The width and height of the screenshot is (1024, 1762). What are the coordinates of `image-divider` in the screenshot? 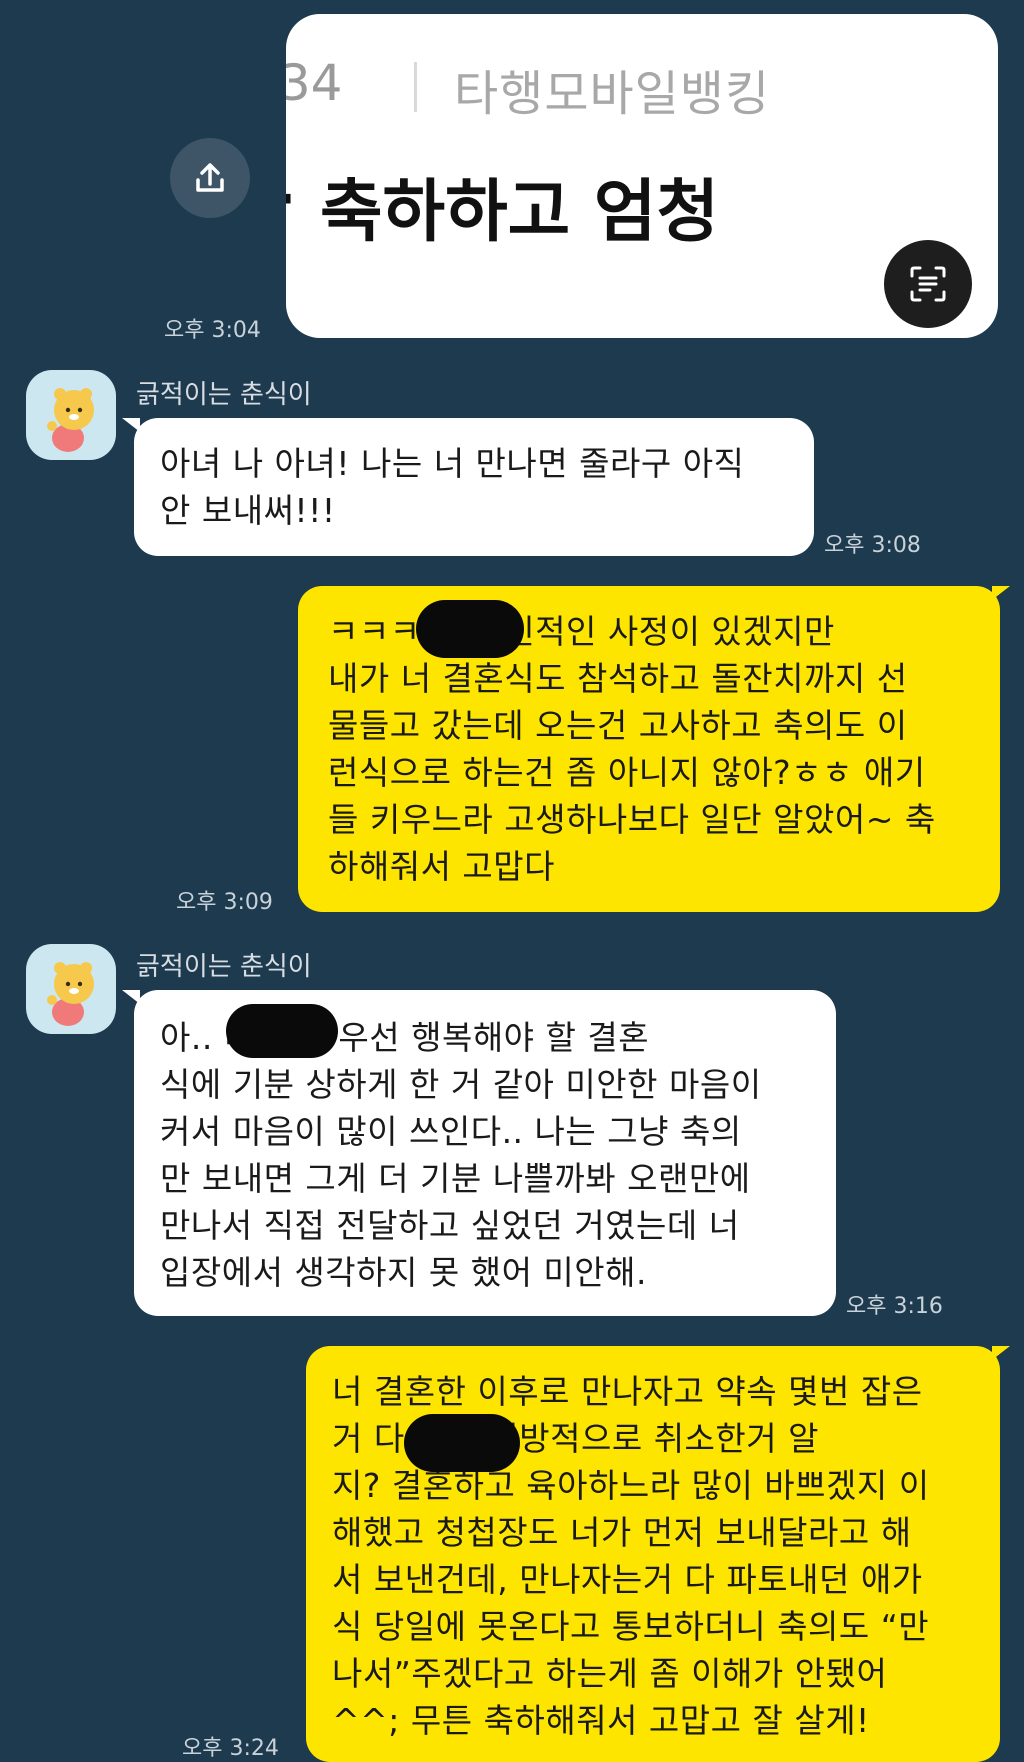 It's located at (415, 87).